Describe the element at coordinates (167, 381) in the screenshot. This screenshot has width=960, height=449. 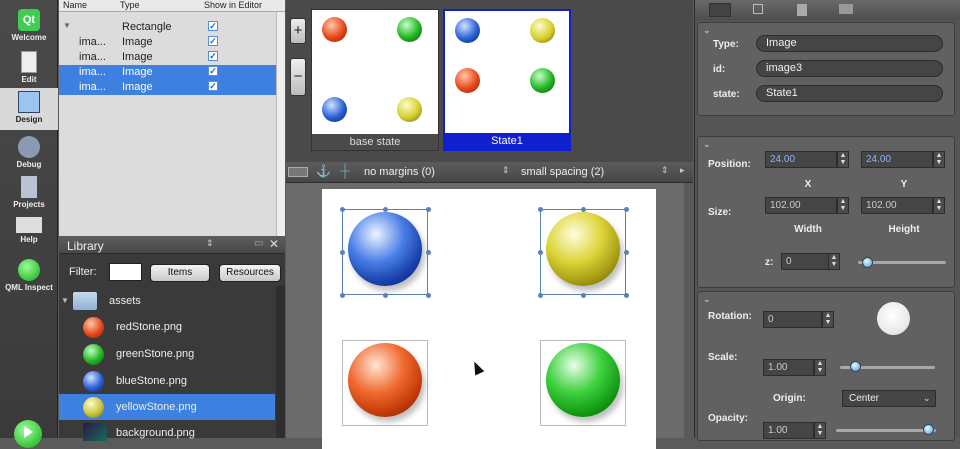
I see `library-file: blueStone.png` at that location.